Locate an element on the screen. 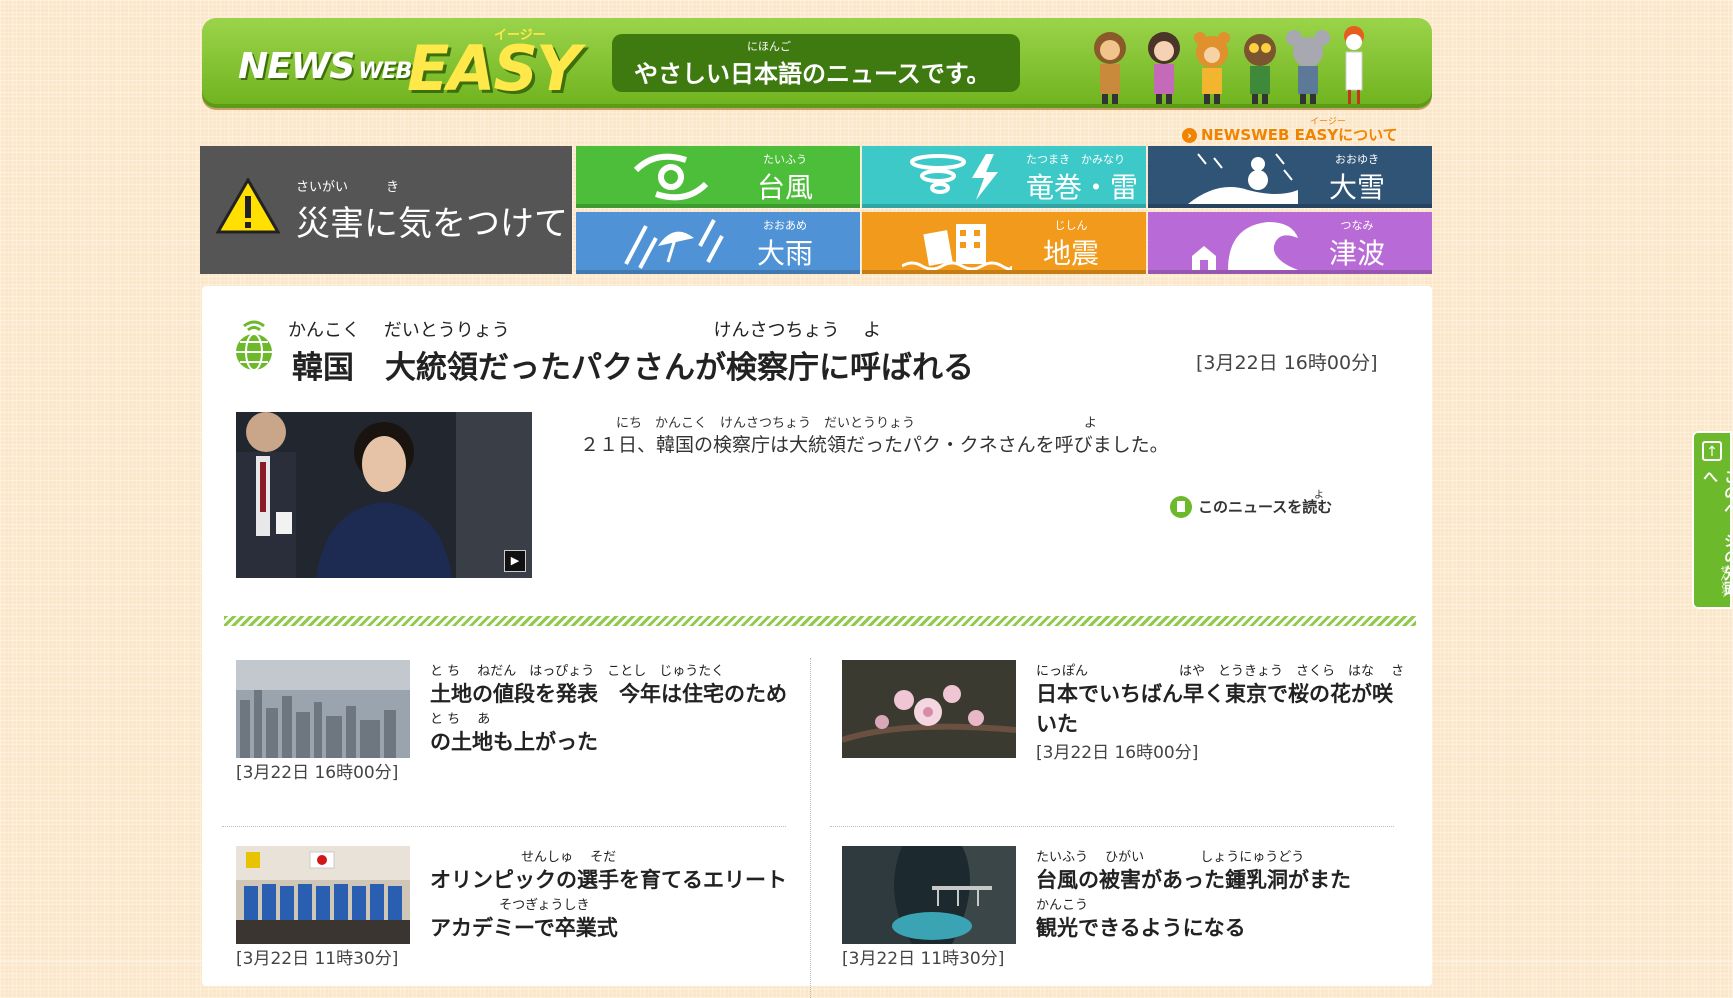  tile-snow-ruby: おおゆき is located at coordinates (1357, 159).